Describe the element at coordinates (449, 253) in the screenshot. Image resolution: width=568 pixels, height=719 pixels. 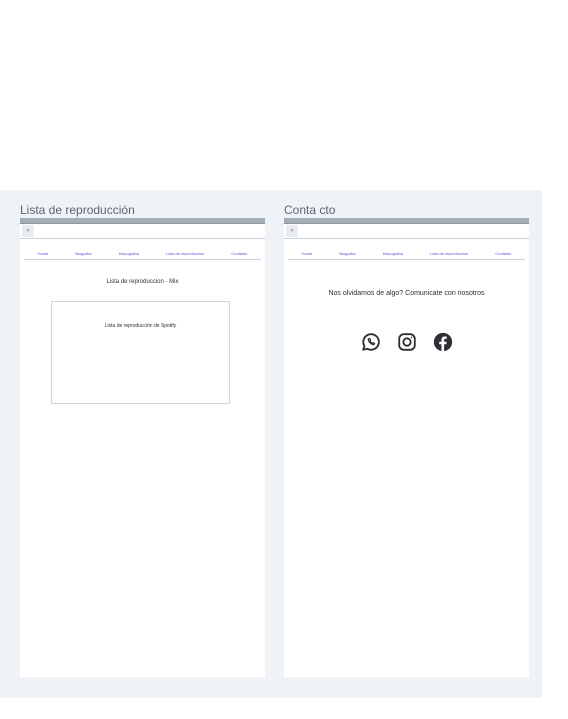
I see `nav-link-lista: Lista de reproduccion` at that location.